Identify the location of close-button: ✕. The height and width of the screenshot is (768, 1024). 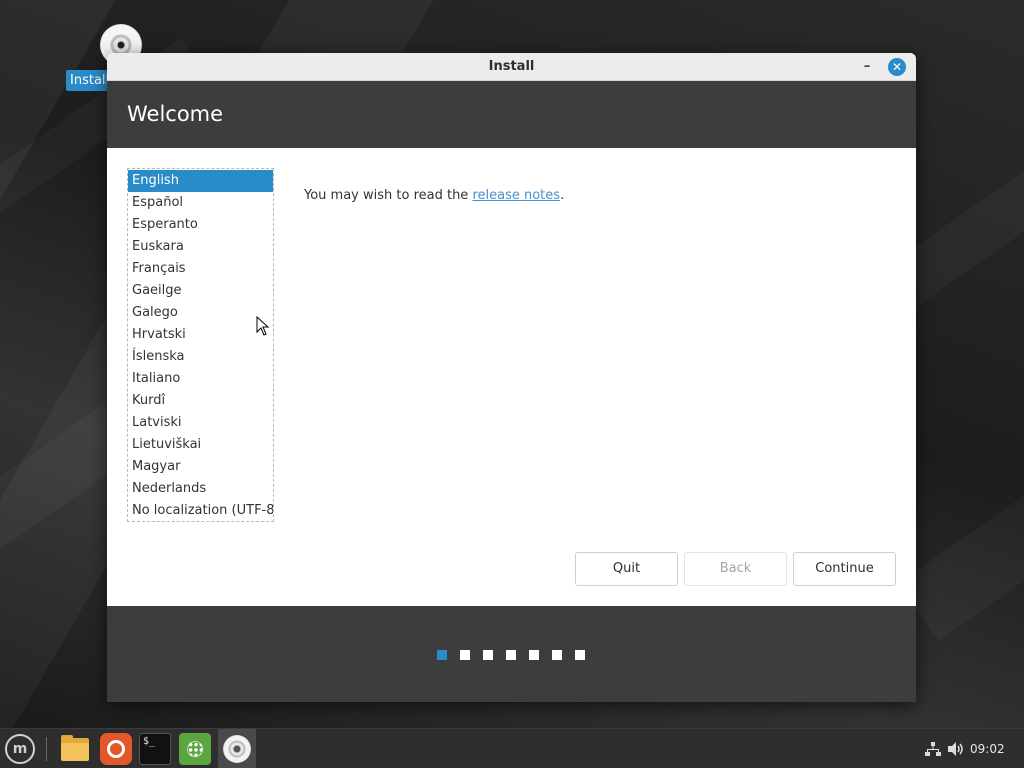
(897, 67).